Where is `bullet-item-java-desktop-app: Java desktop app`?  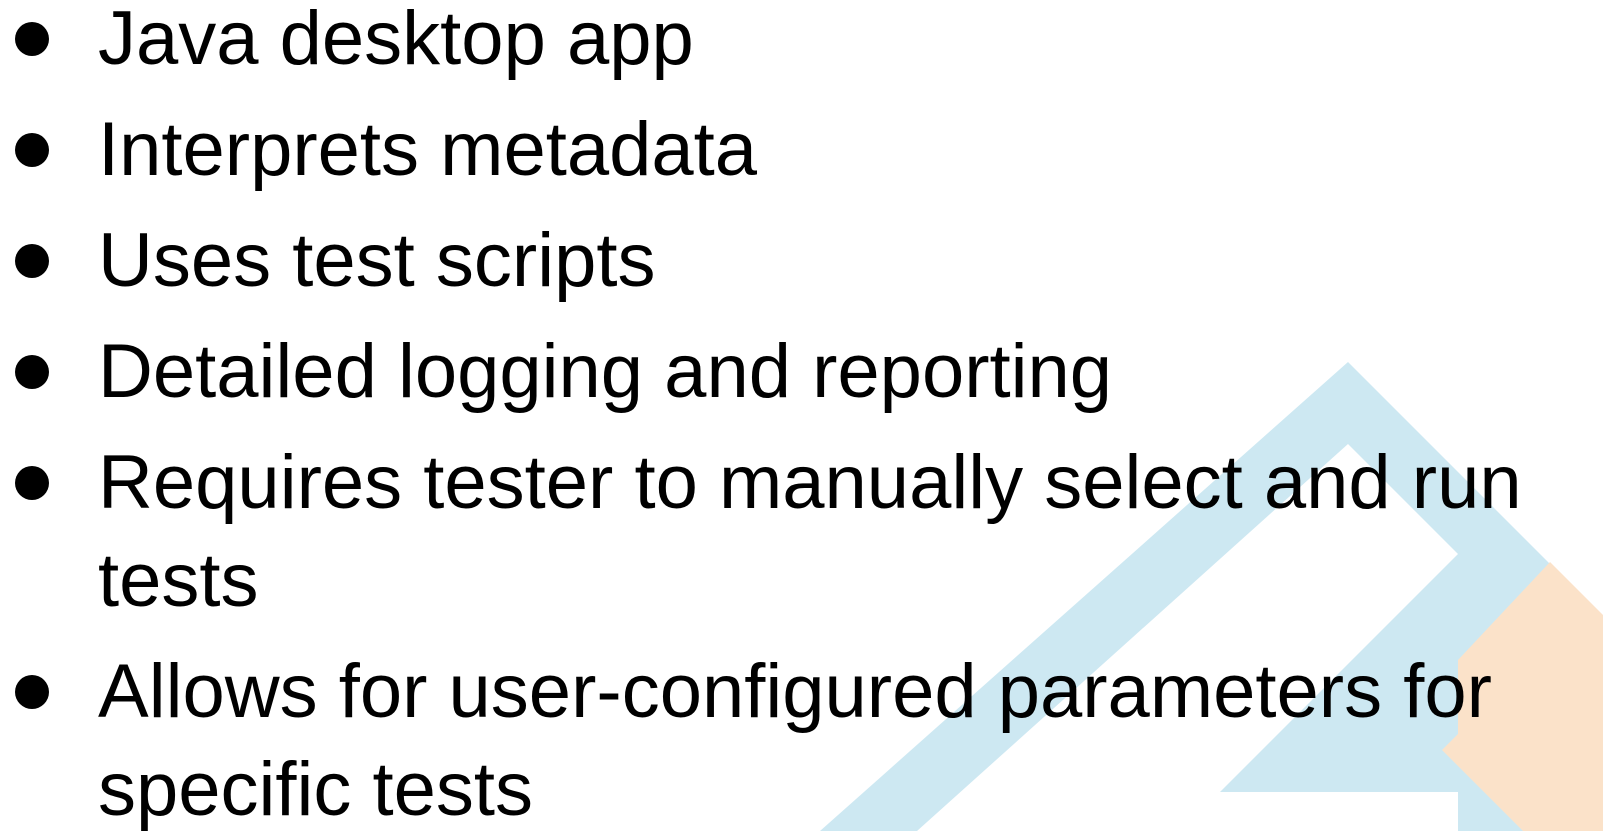
bullet-item-java-desktop-app: Java desktop app is located at coordinates (799, 44).